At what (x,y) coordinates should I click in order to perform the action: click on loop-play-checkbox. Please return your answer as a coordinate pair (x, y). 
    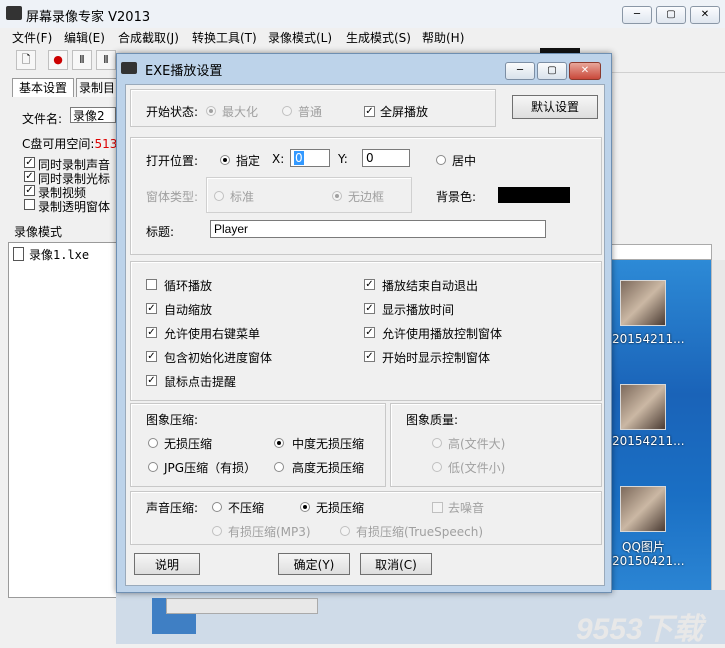
    Looking at the image, I should click on (151, 284).